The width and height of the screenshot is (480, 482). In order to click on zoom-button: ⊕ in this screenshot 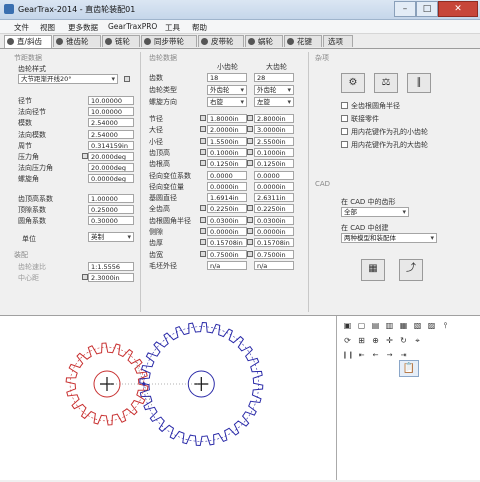, I will do `click(375, 340)`.